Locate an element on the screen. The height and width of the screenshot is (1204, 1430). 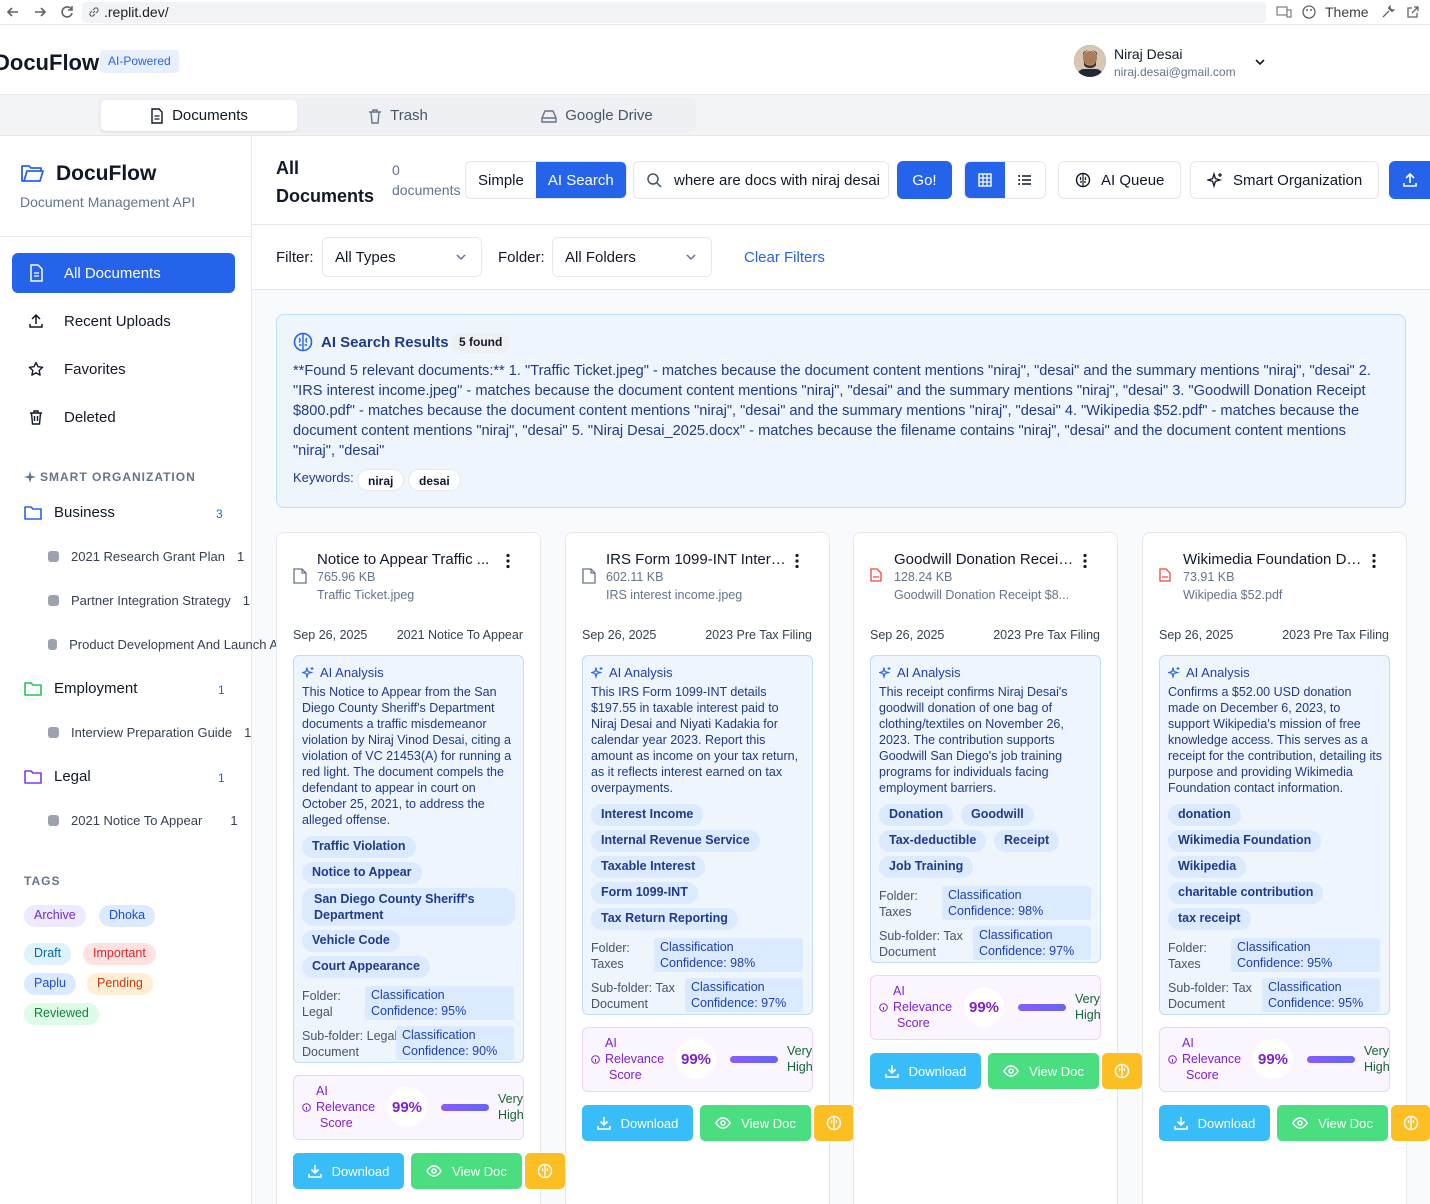
list-view-button is located at coordinates (1025, 180).